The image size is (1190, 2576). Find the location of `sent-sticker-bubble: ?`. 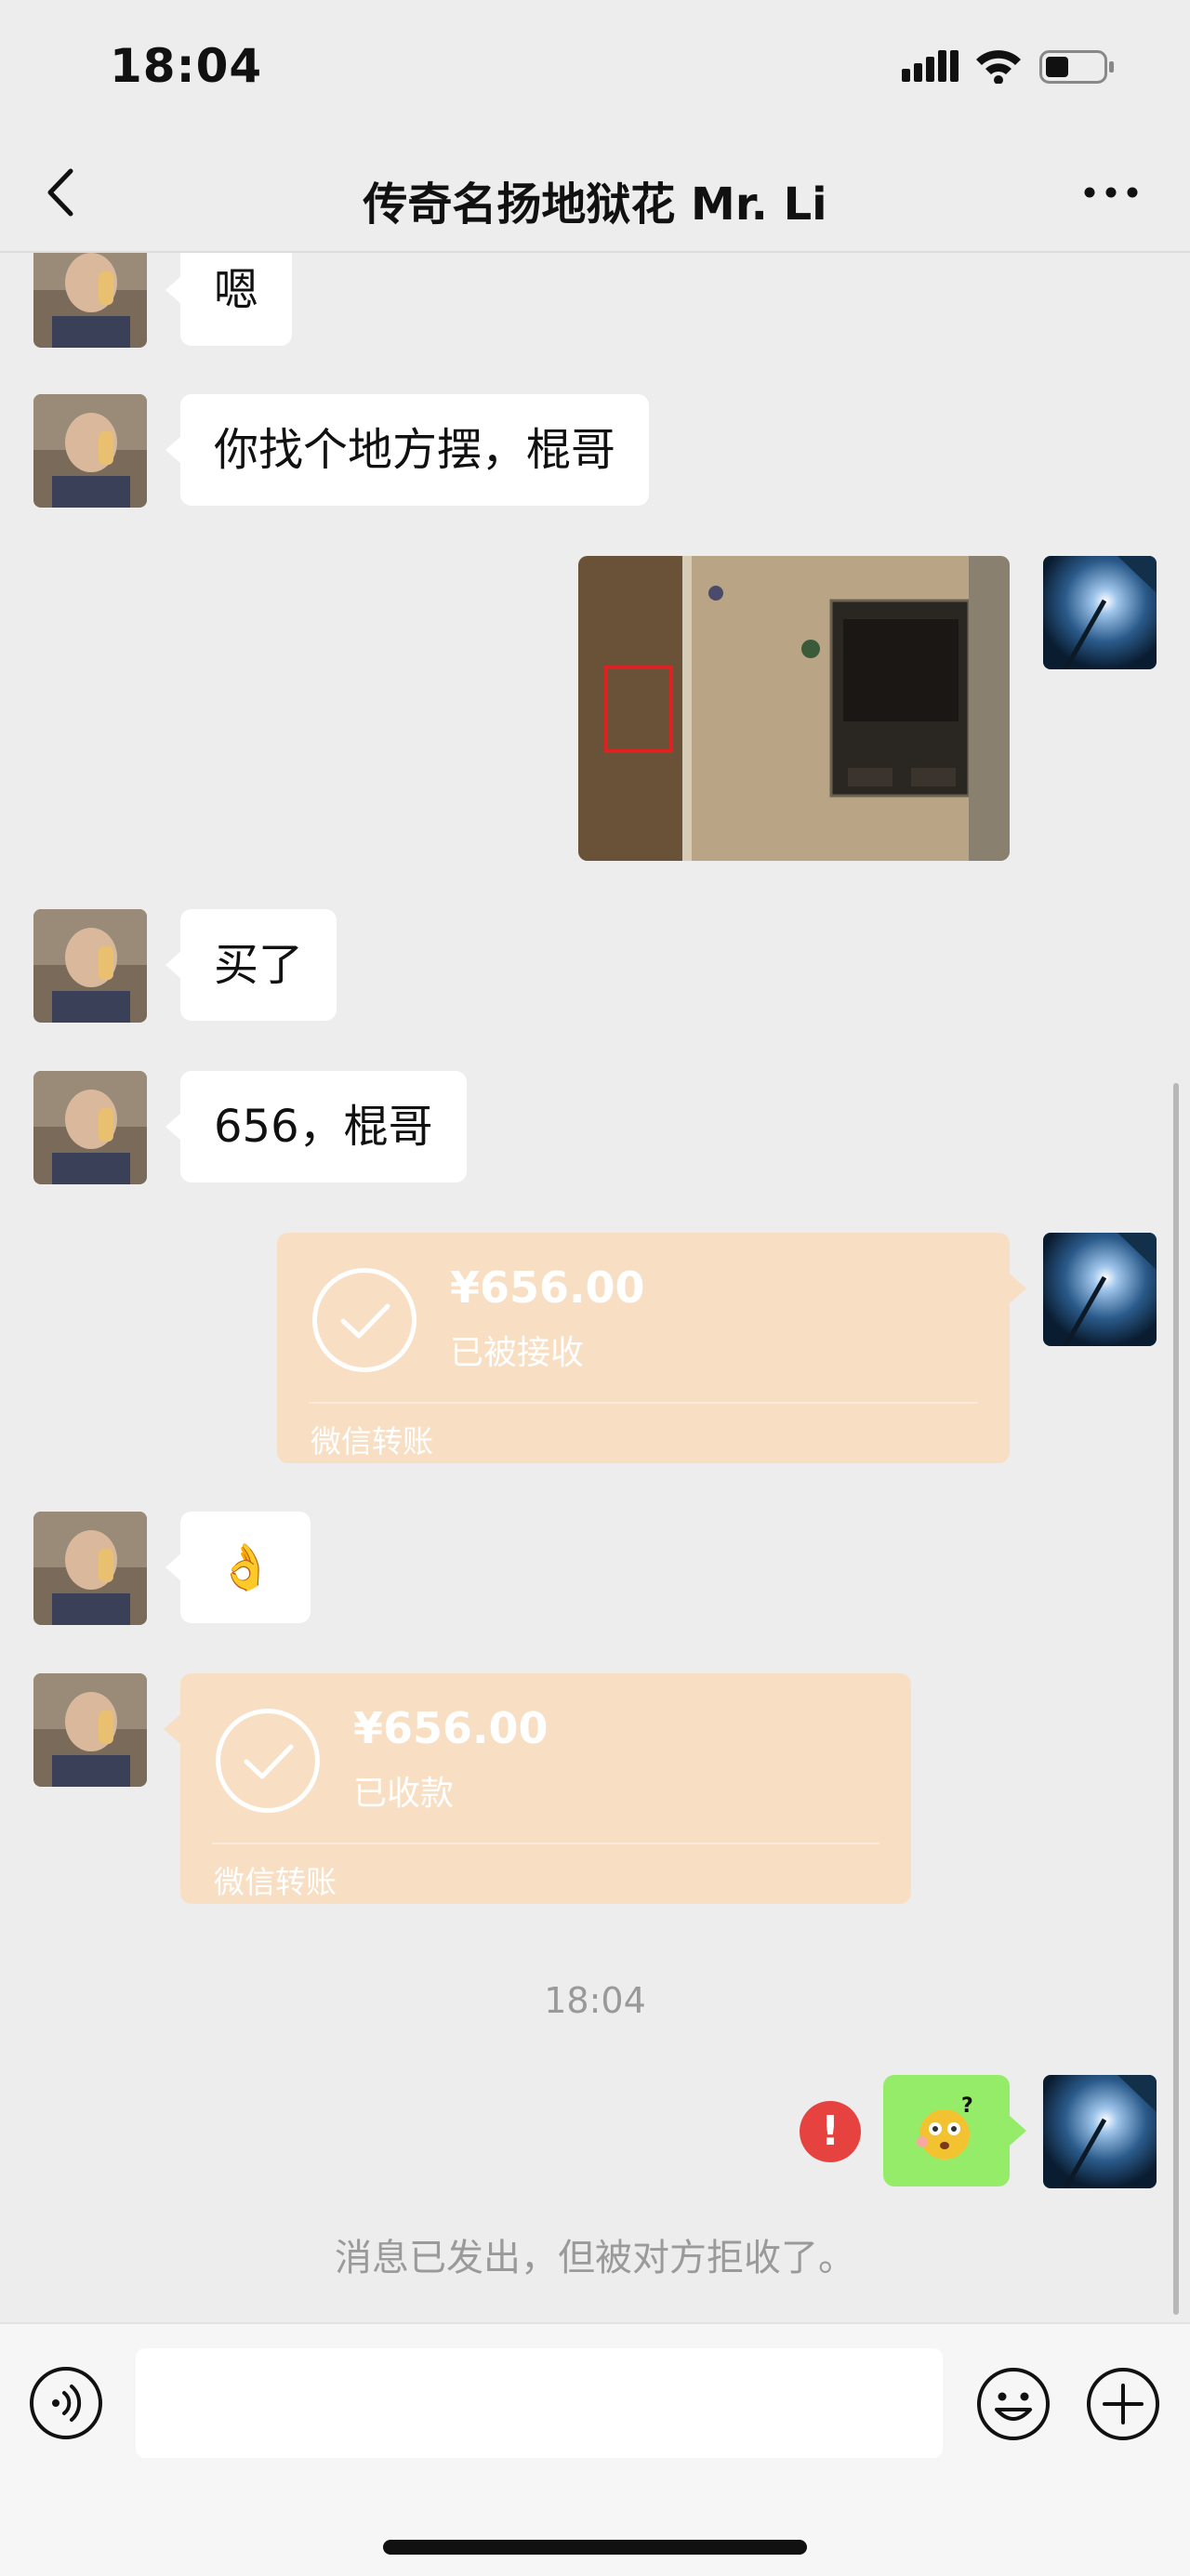

sent-sticker-bubble: ? is located at coordinates (954, 2130).